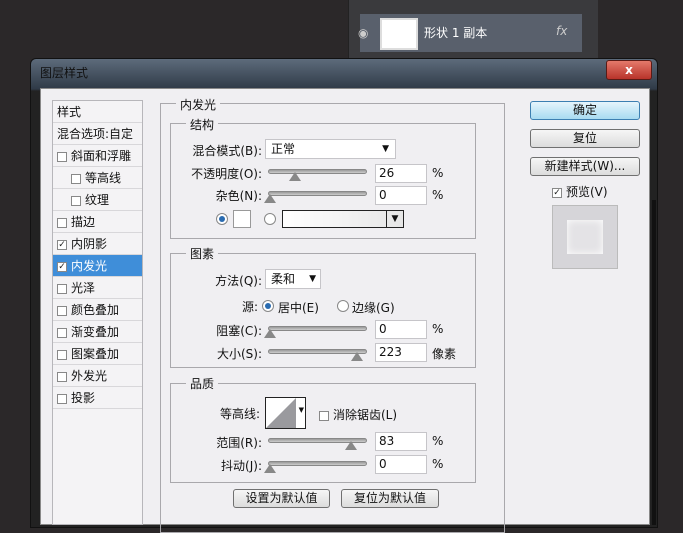  I want to click on contour-preview-icon, so click(281, 413).